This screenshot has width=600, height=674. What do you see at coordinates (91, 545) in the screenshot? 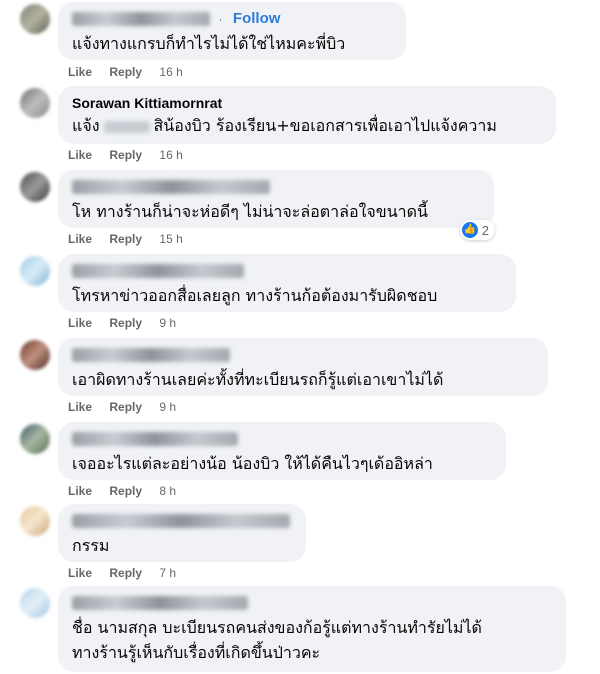
I see `comment-text: กรรม` at bounding box center [91, 545].